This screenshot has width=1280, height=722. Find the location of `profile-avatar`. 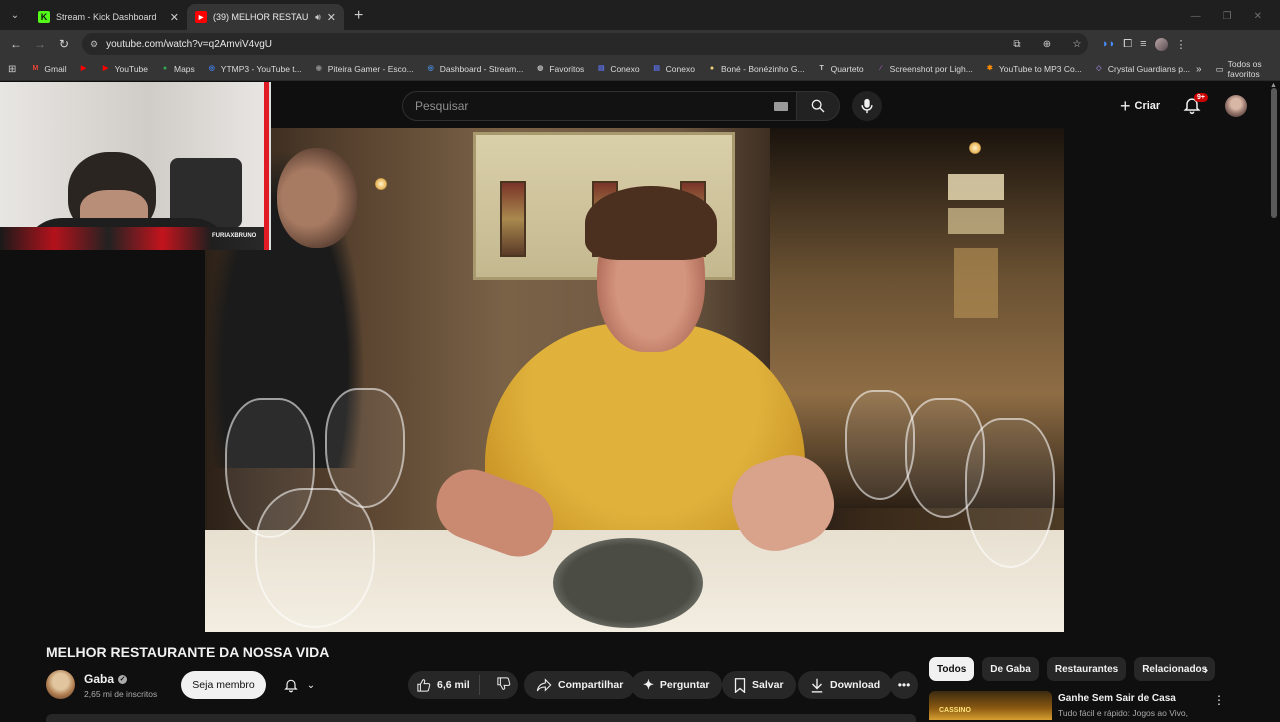

profile-avatar is located at coordinates (1161, 44).